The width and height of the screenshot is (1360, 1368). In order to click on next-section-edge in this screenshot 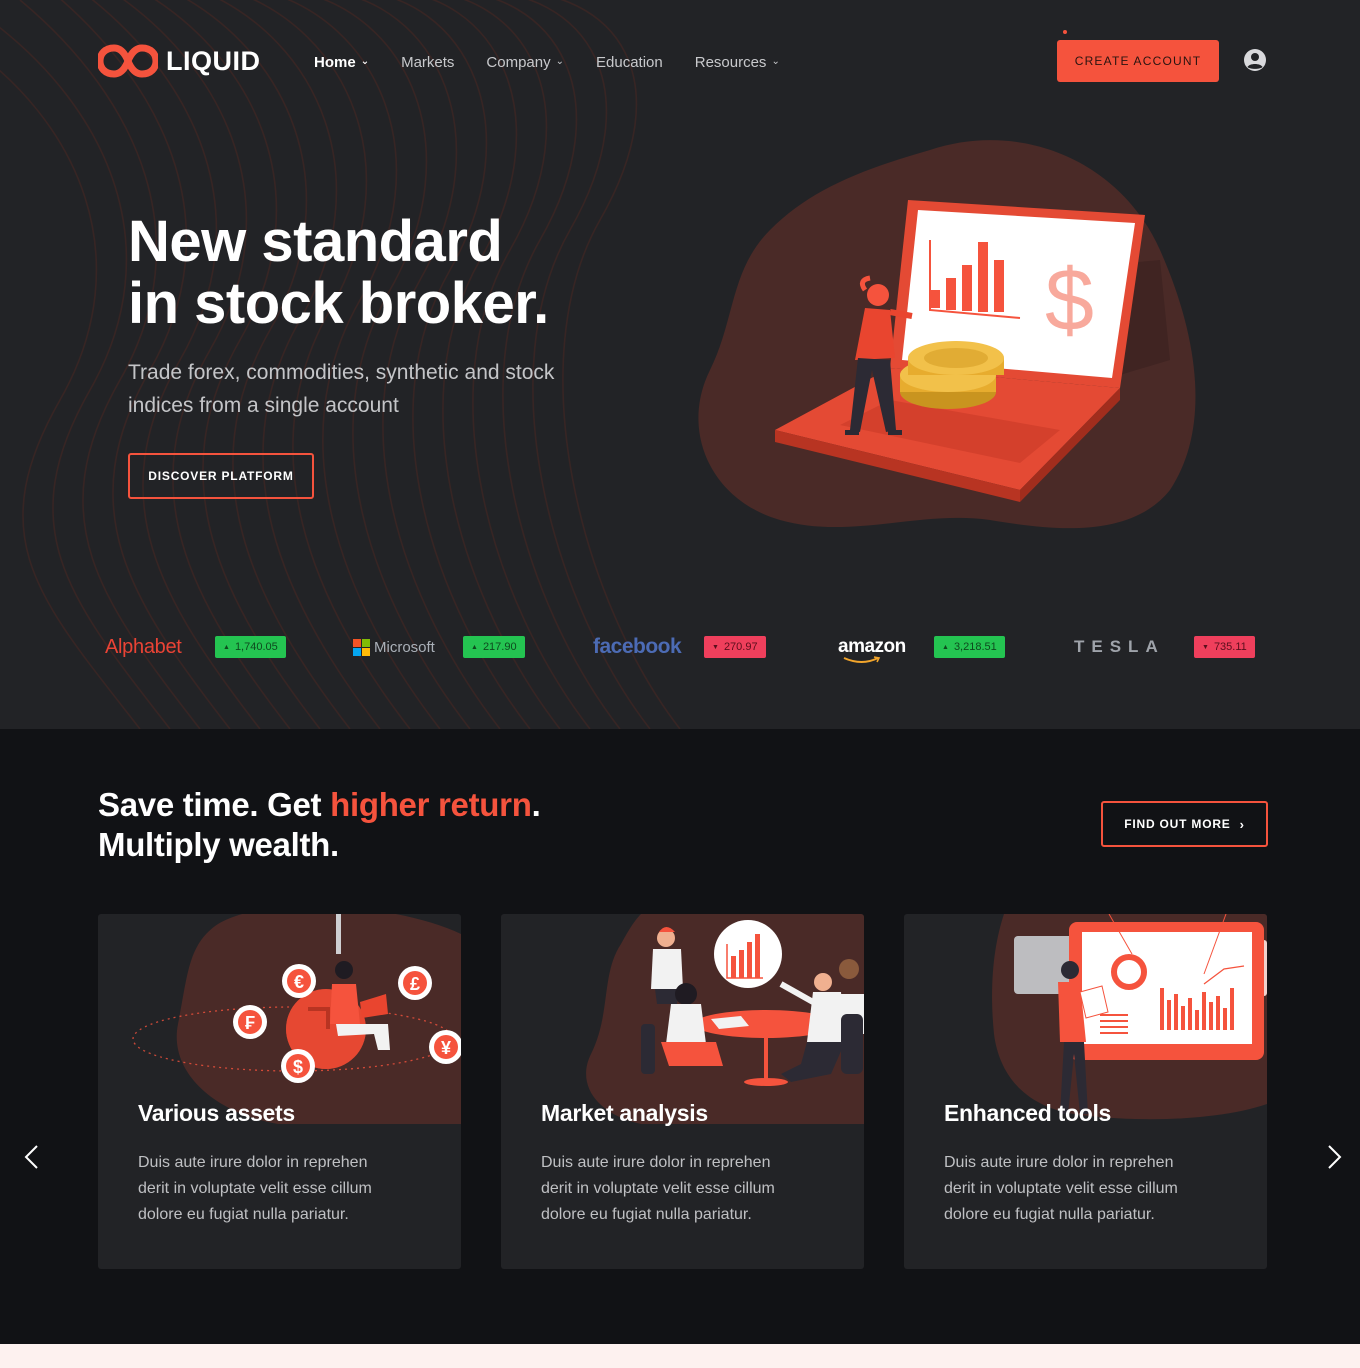, I will do `click(680, 1356)`.